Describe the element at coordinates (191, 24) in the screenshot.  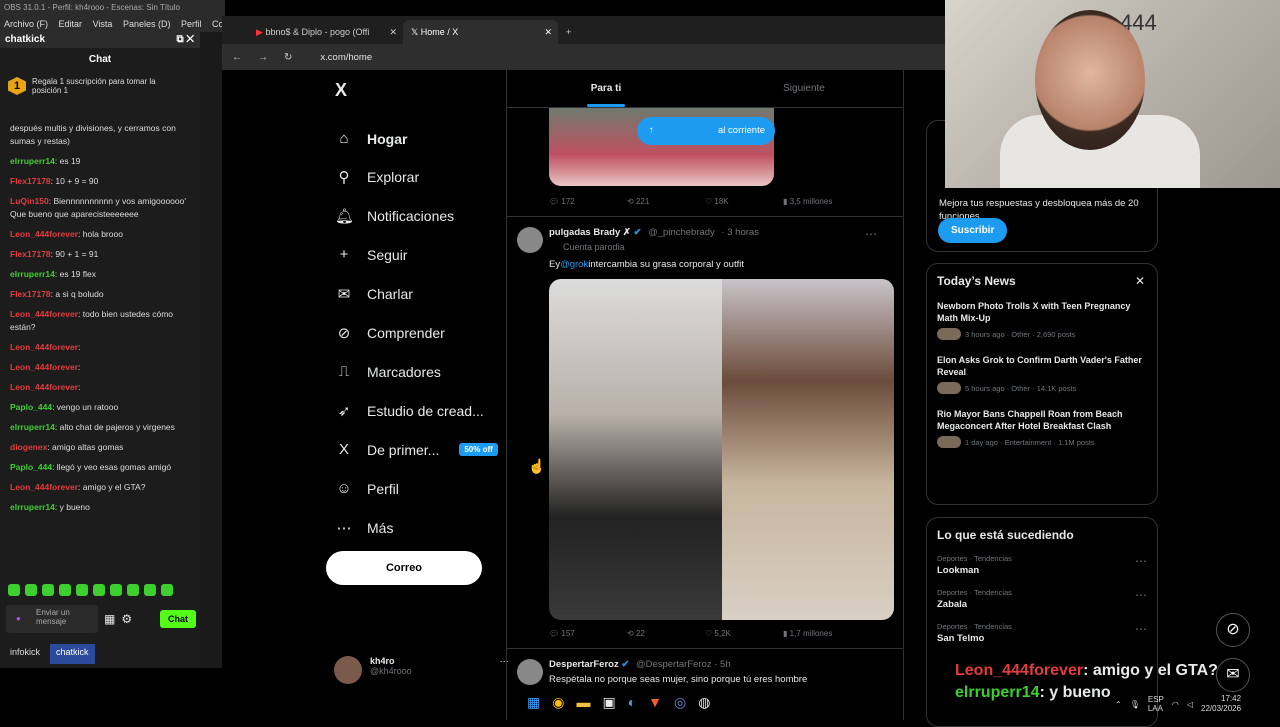
I see `menu-perfil: Perfil` at that location.